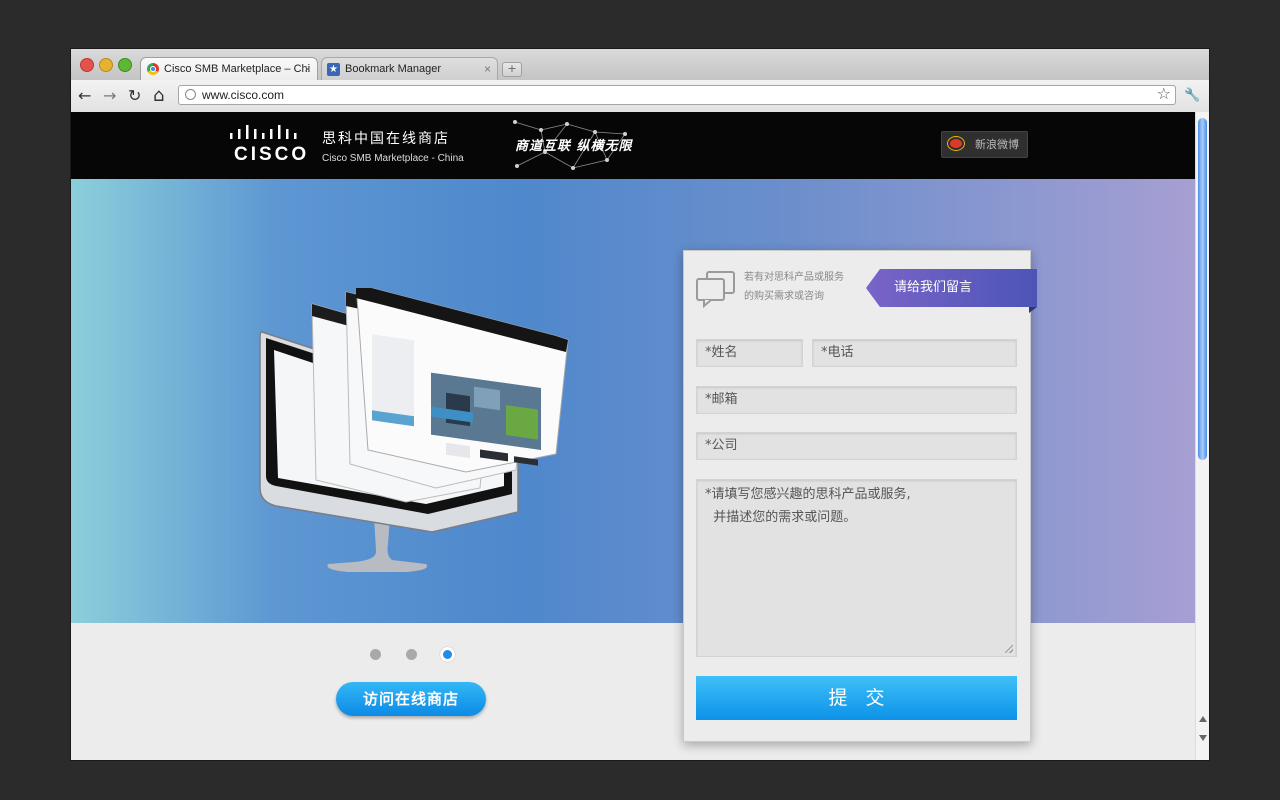 The height and width of the screenshot is (800, 1280). I want to click on scrollbar-thumb, so click(1202, 289).